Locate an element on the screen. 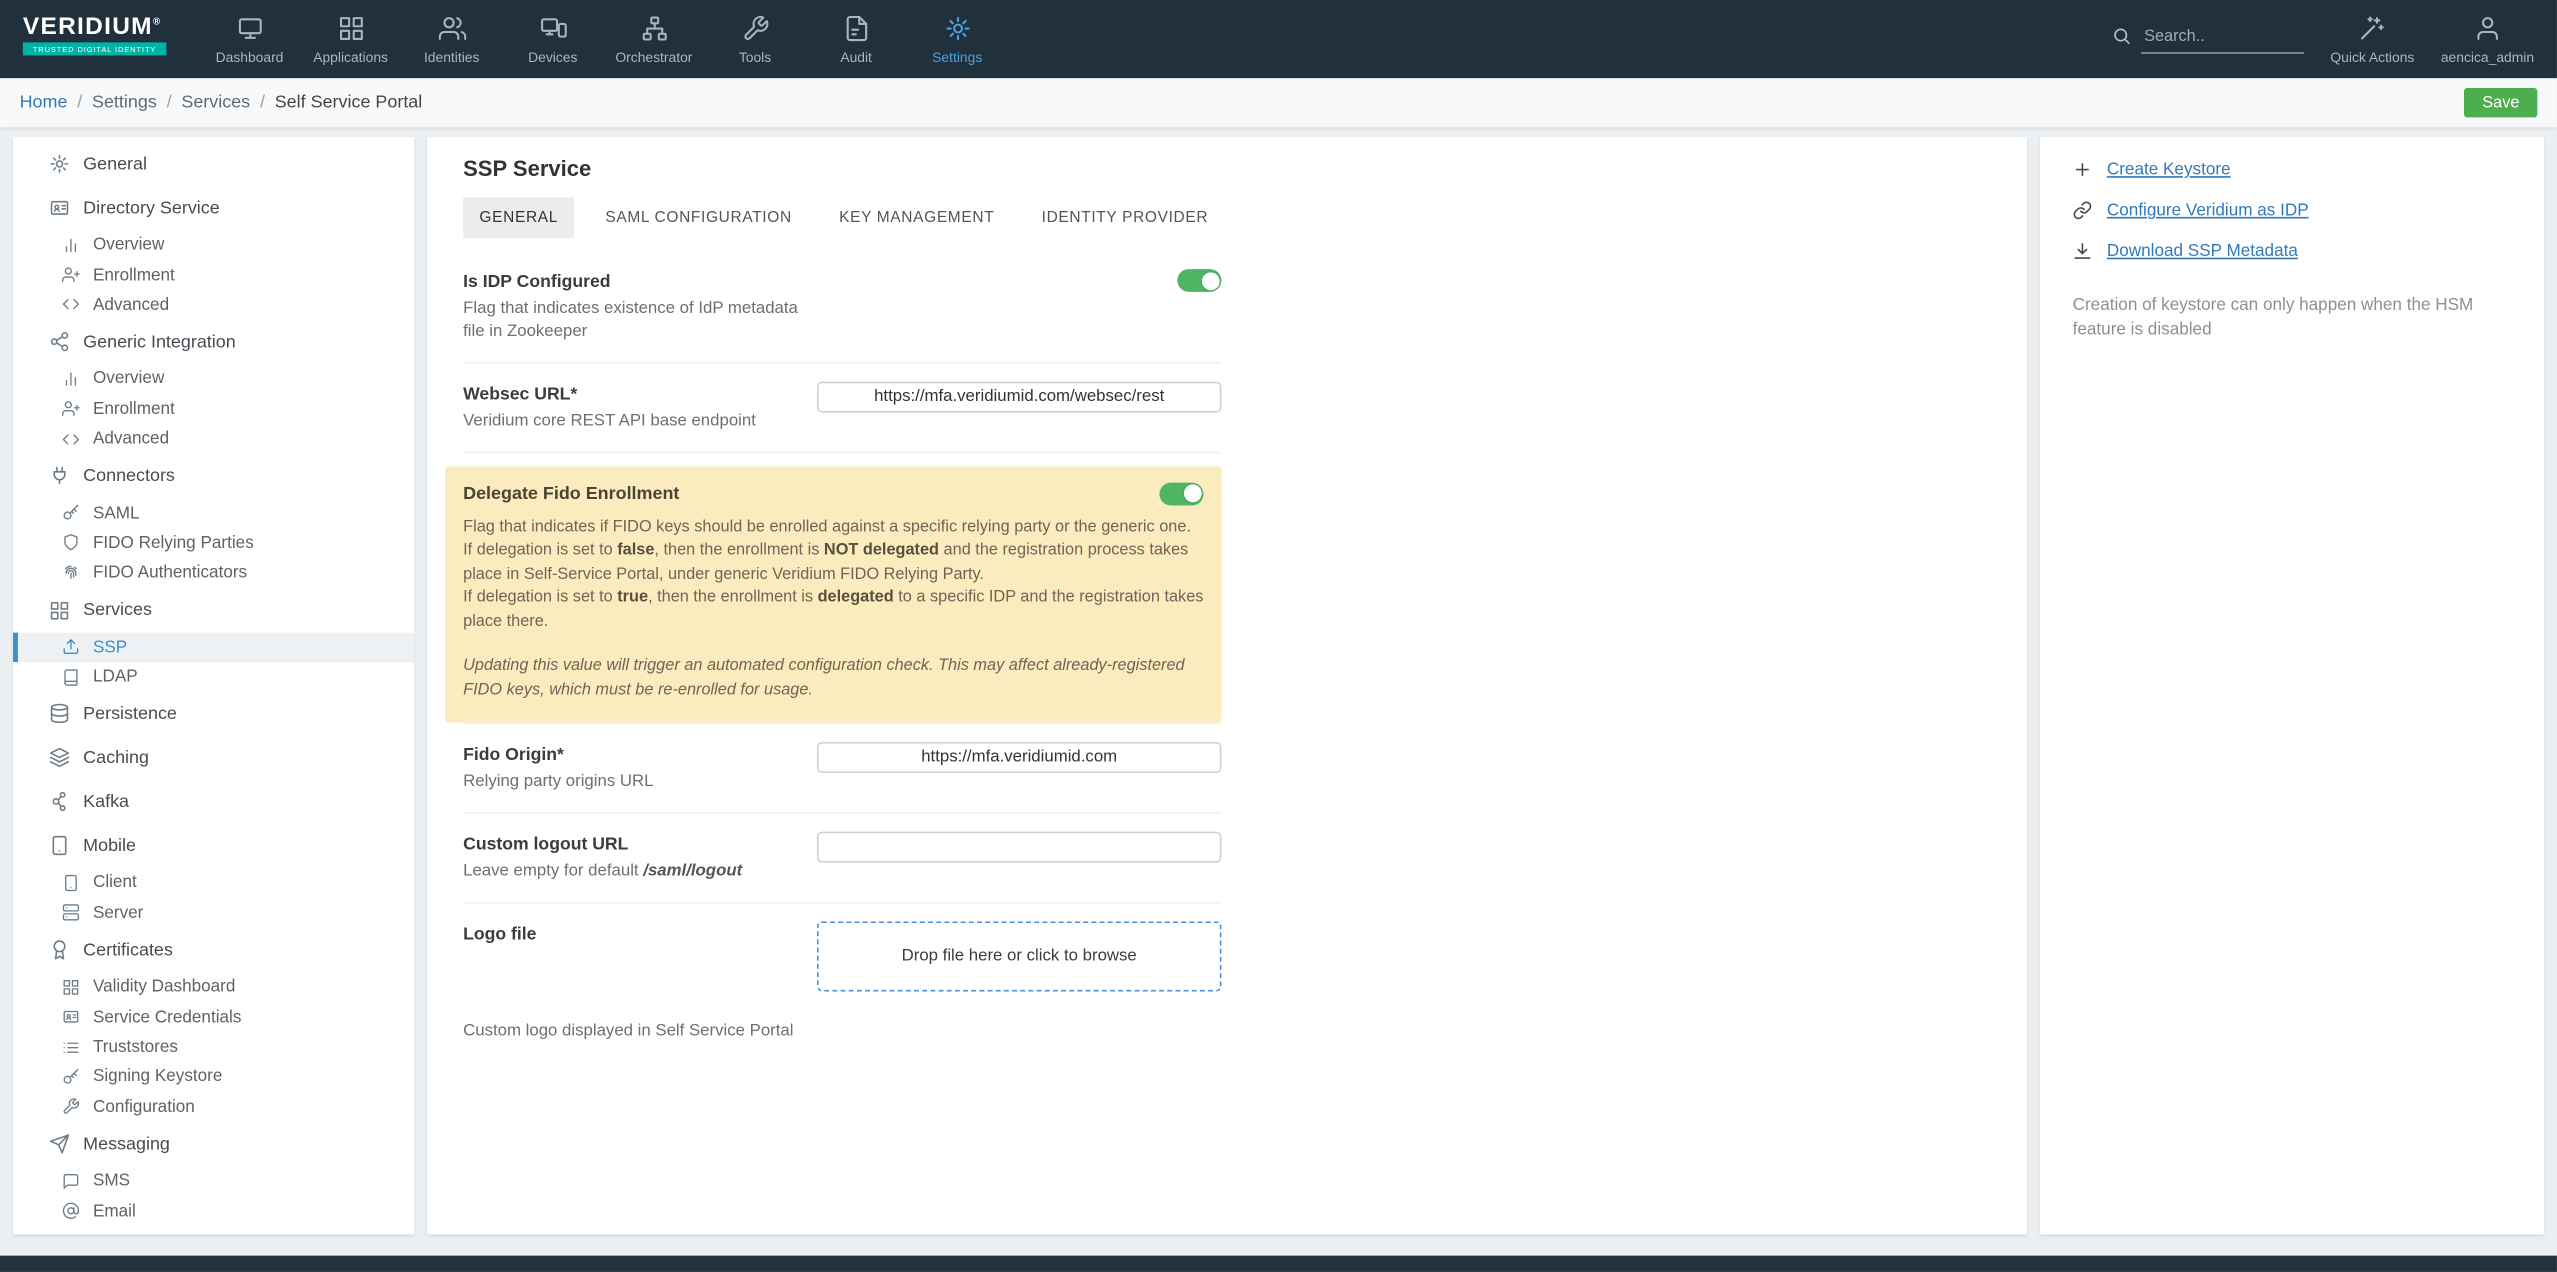 Image resolution: width=2557 pixels, height=1272 pixels. field-label: Delegate Fido Enrollment is located at coordinates (571, 493).